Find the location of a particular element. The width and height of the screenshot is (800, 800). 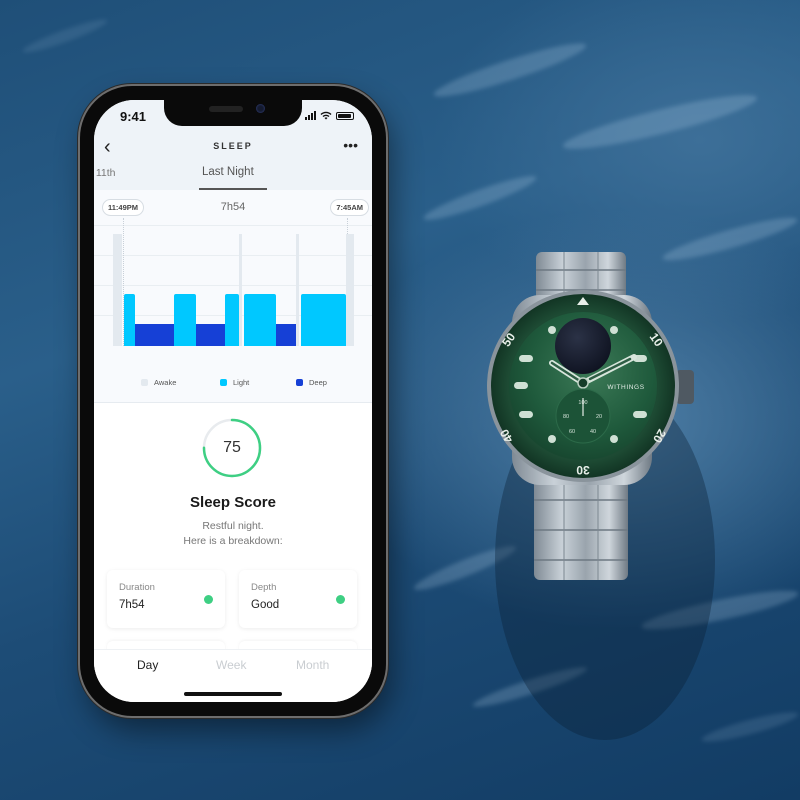

svg-text: 80 is located at coordinates (566, 417).